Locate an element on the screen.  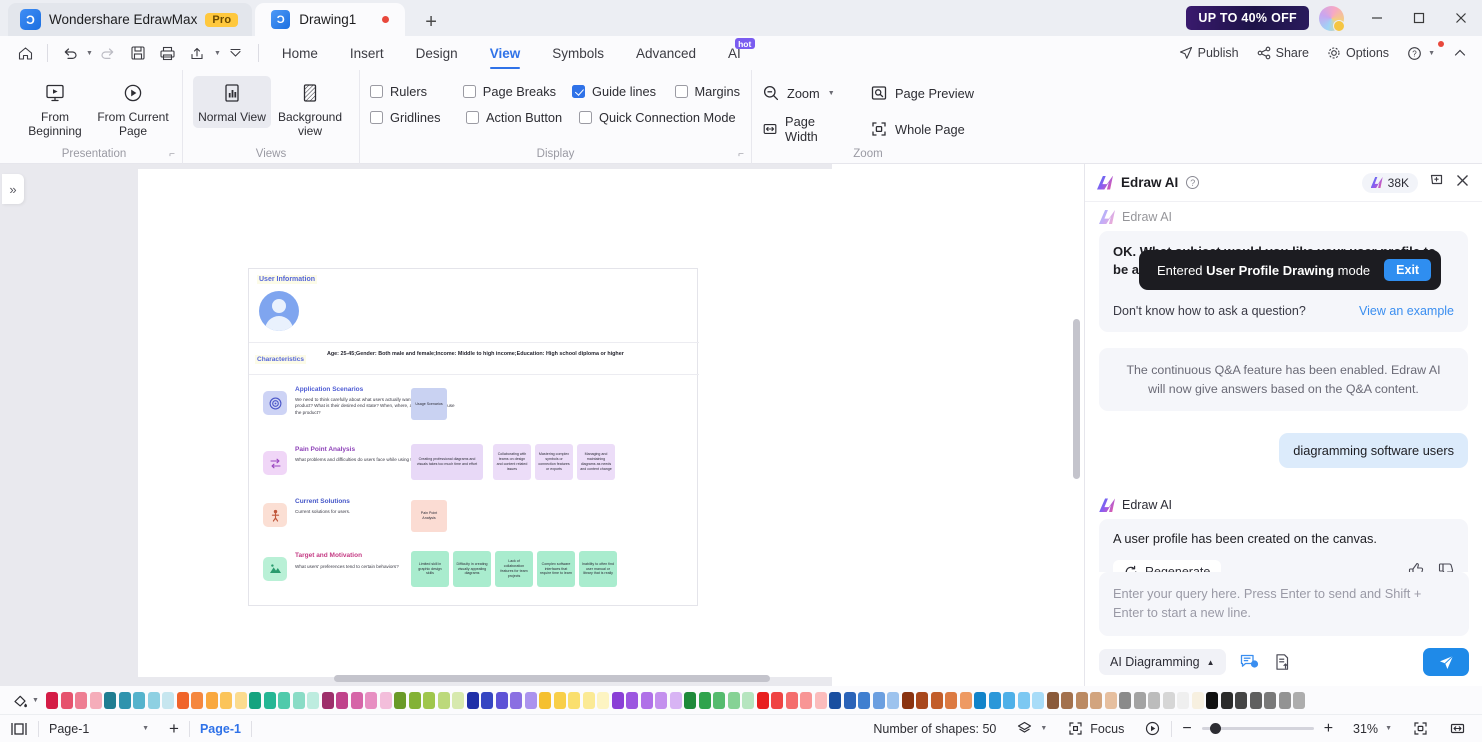
print-icon is located at coordinates (168, 53).